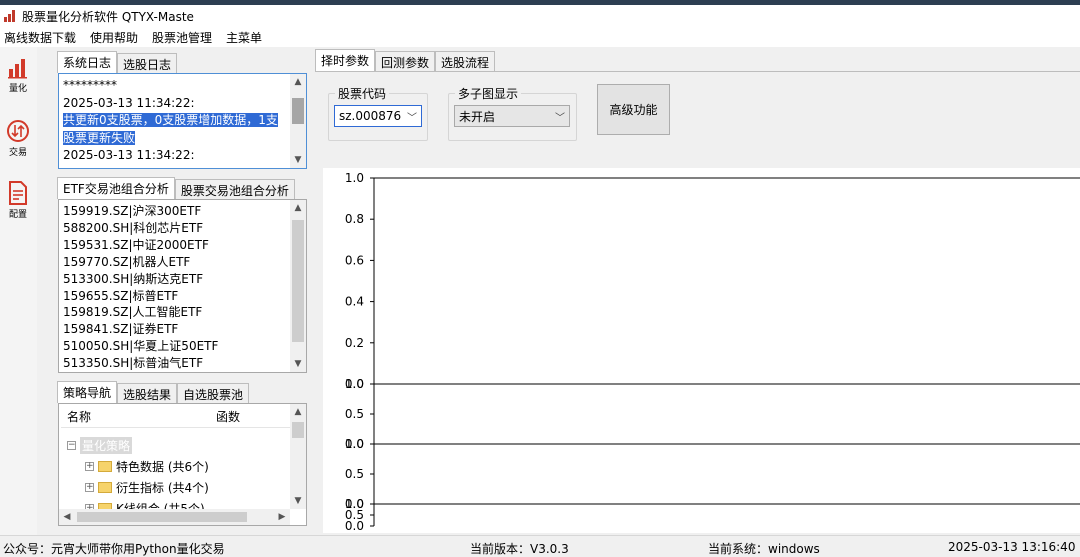 The width and height of the screenshot is (1080, 557). Describe the element at coordinates (540, 37) in the screenshot. I see `menu-bar: 离线数据下载 使用帮助 股票池管理 主菜单` at that location.